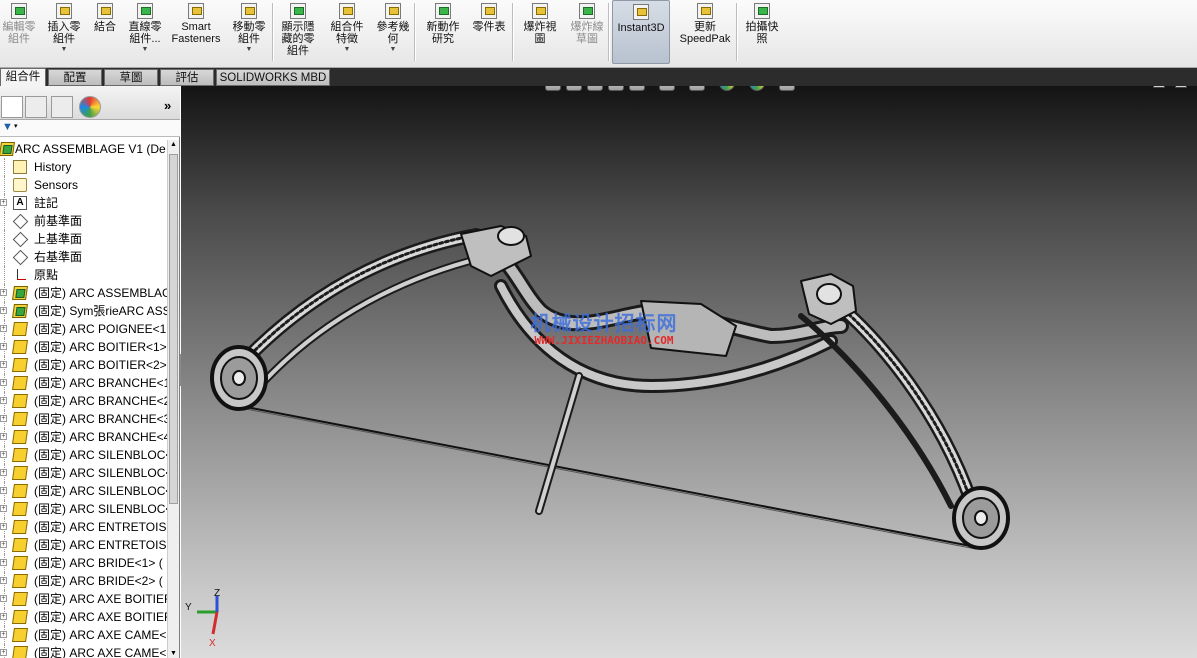  Describe the element at coordinates (84, 419) in the screenshot. I see `tree-item: + (固定) ARC BRANCHE<3` at that location.